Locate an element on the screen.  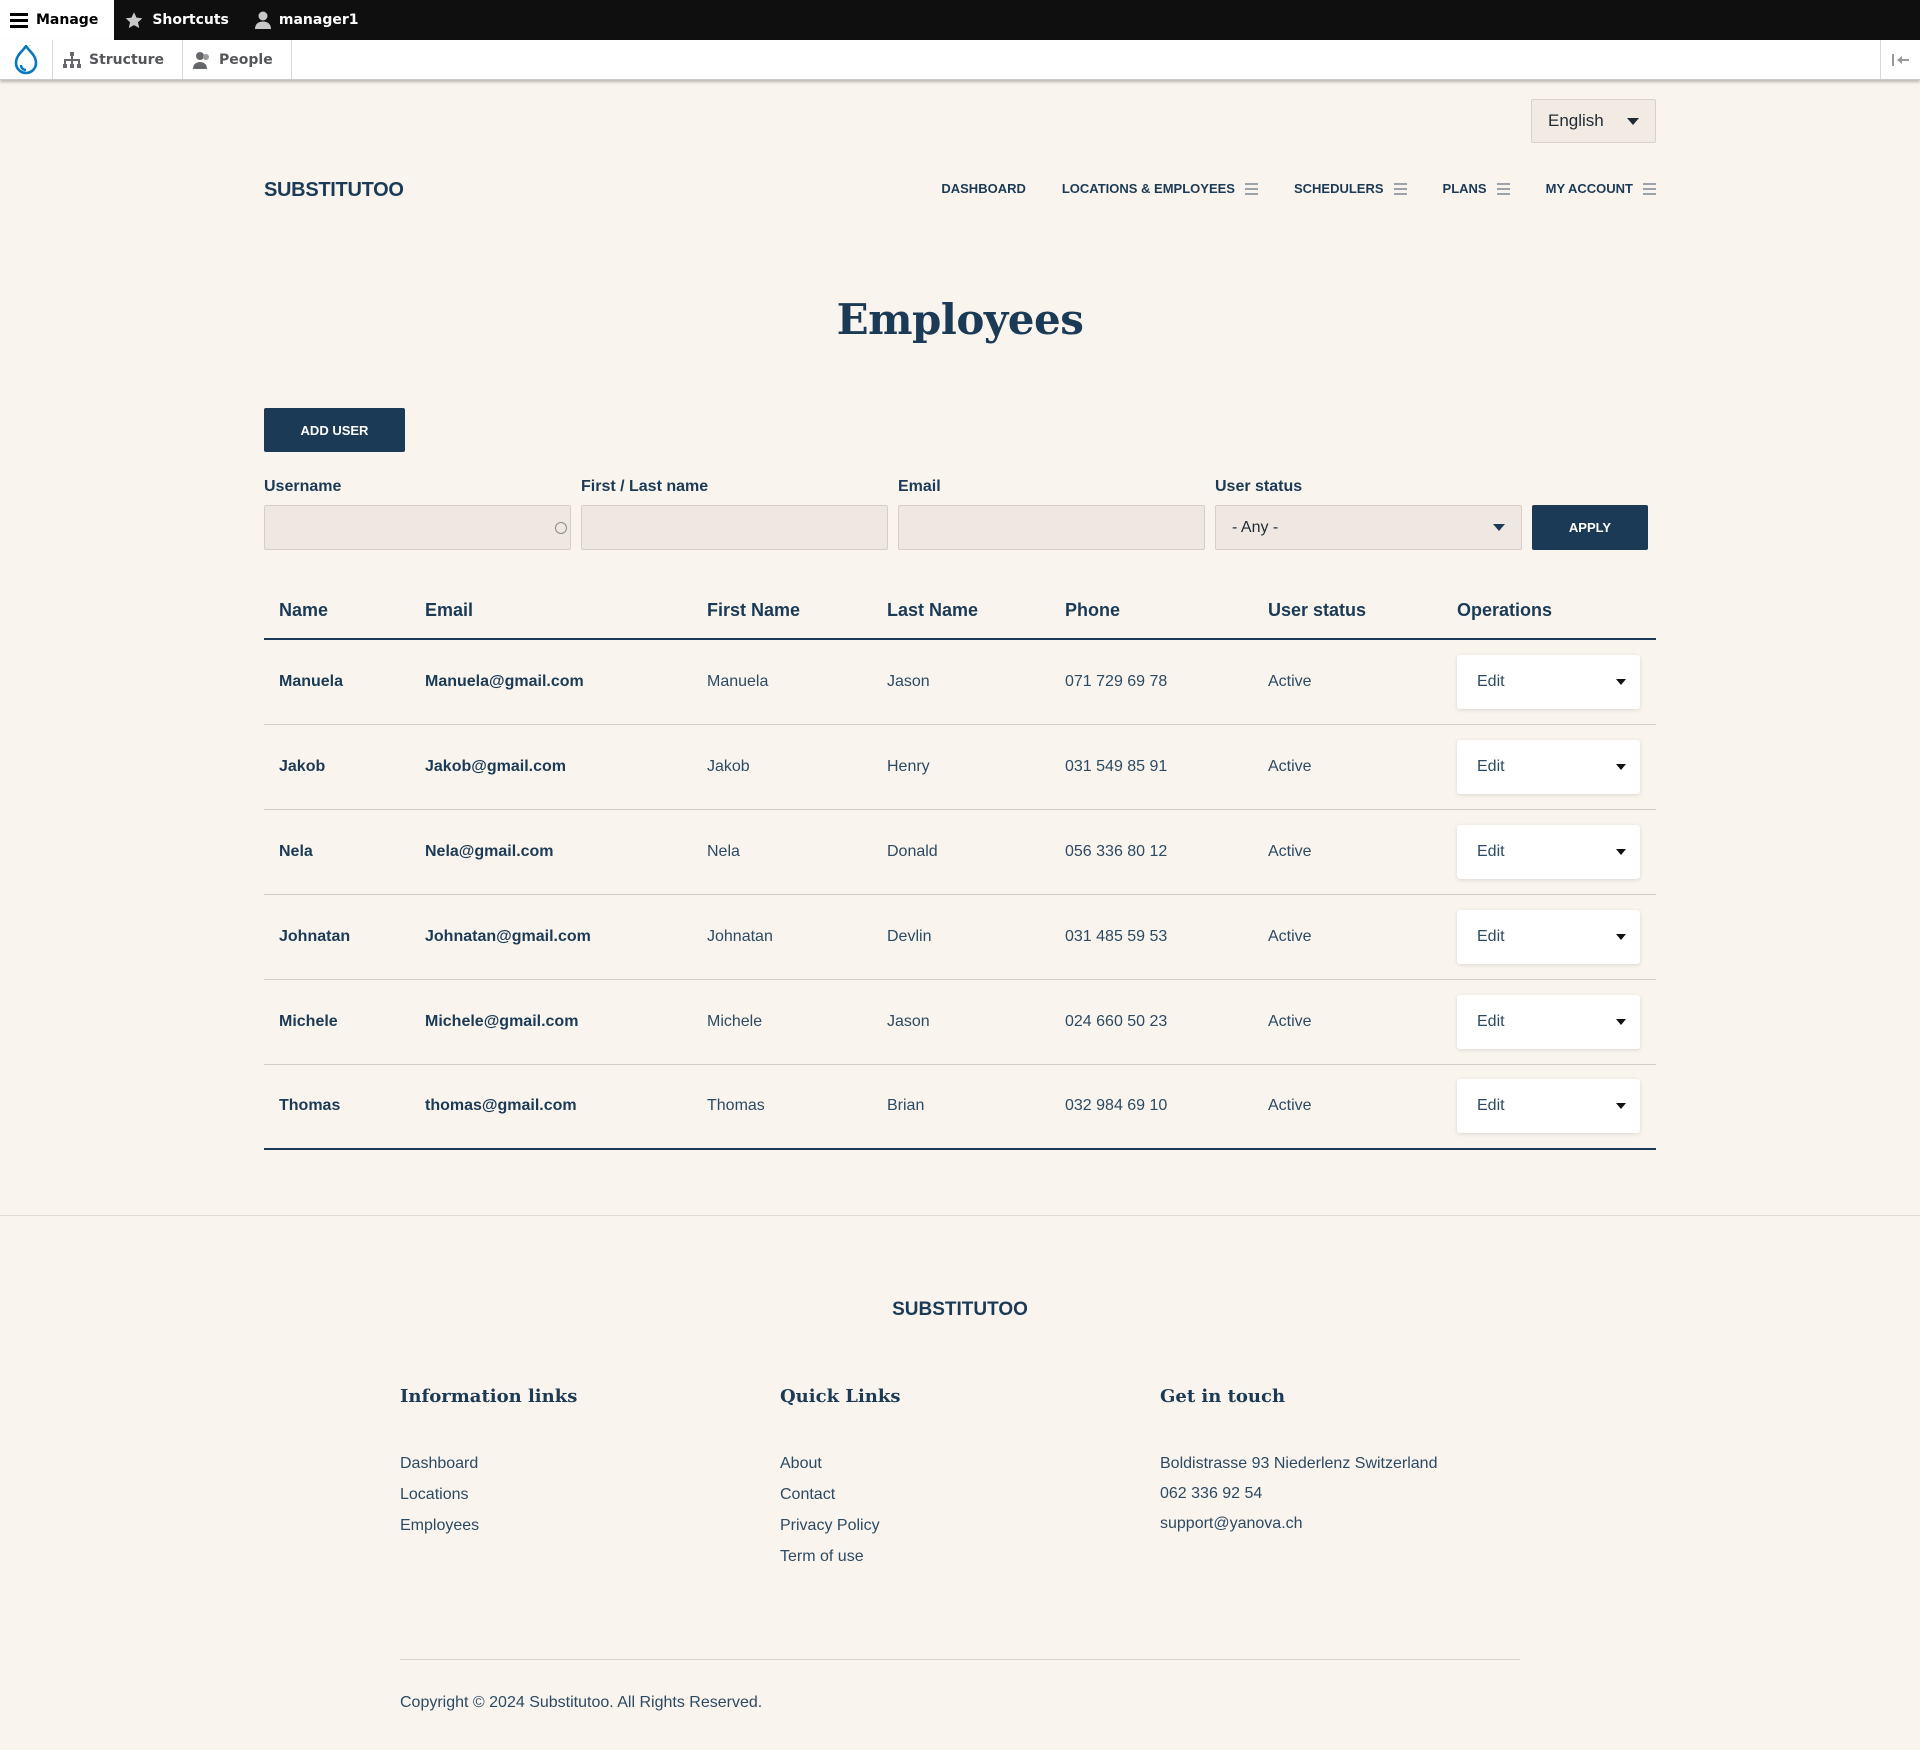
toolbar-manage: Manage is located at coordinates (57, 20).